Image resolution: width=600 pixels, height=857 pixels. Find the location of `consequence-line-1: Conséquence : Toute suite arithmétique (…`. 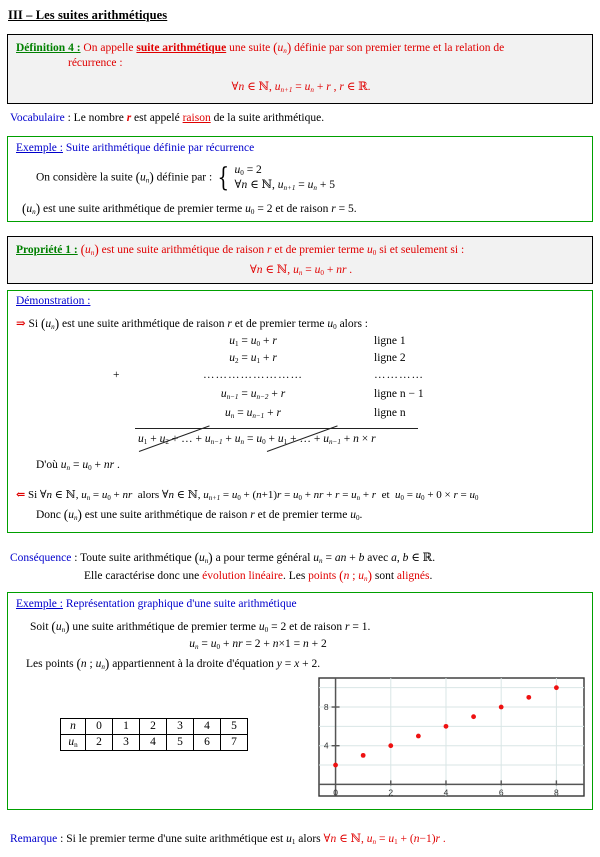

consequence-line-1: Conséquence : Toute suite arithmétique (… is located at coordinates (223, 558).